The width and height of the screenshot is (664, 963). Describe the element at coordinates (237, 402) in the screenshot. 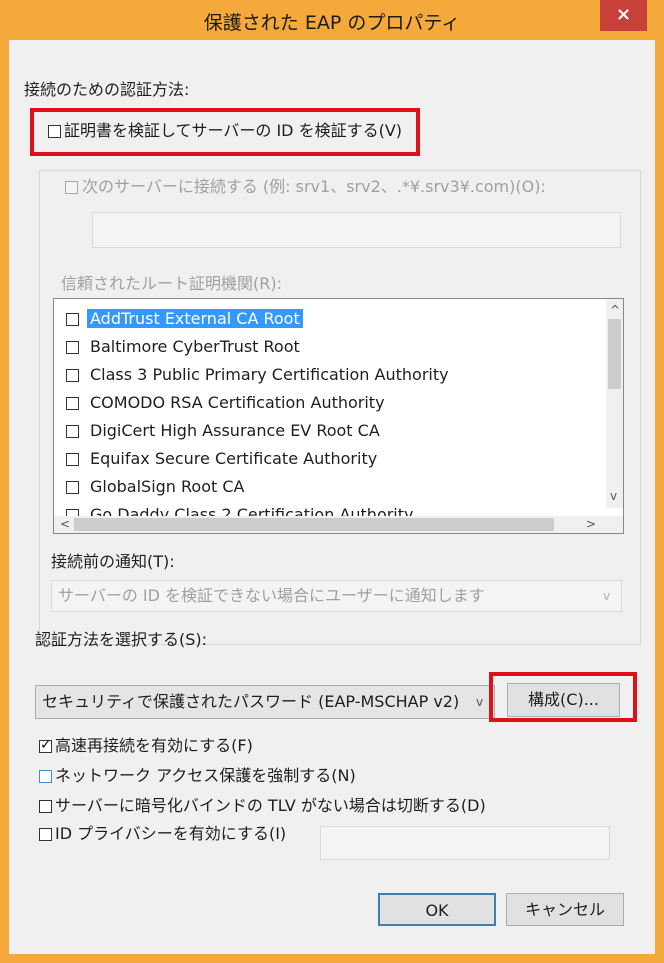

I see `list-item-label: COMODO RSA Certification Authority` at that location.